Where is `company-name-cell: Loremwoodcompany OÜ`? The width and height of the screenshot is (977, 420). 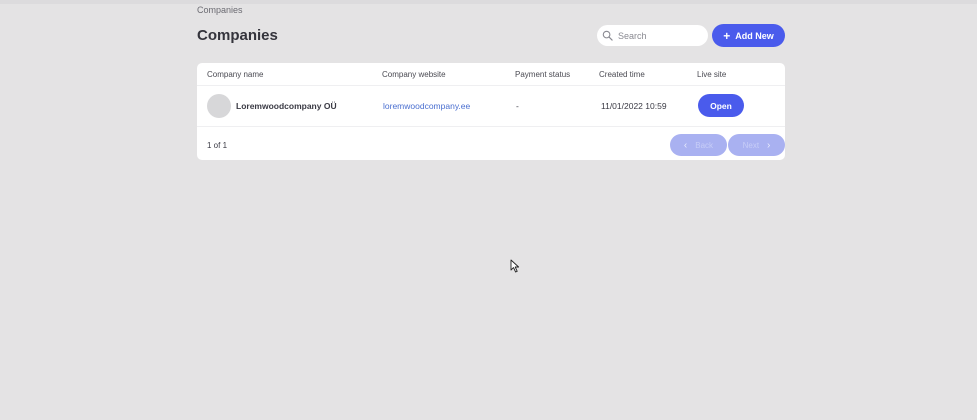
company-name-cell: Loremwoodcompany OÜ is located at coordinates (286, 106).